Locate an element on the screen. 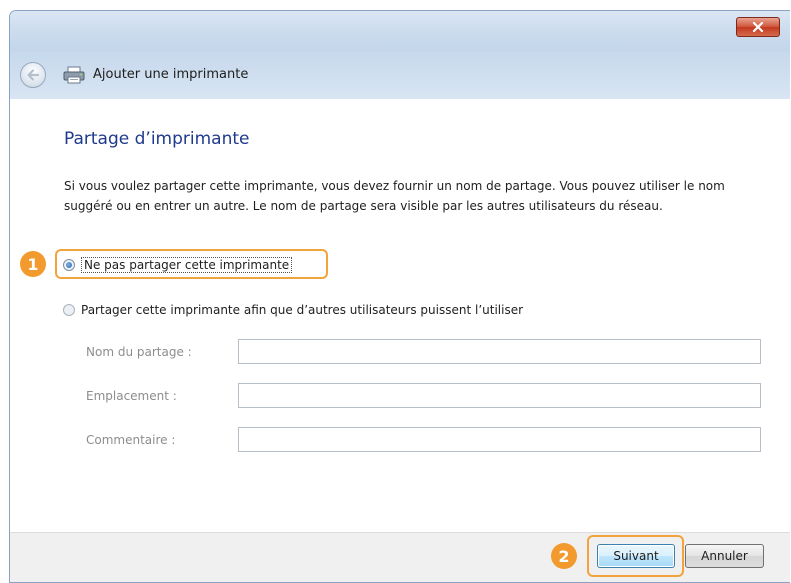 The width and height of the screenshot is (791, 583). title-bar is located at coordinates (400, 31).